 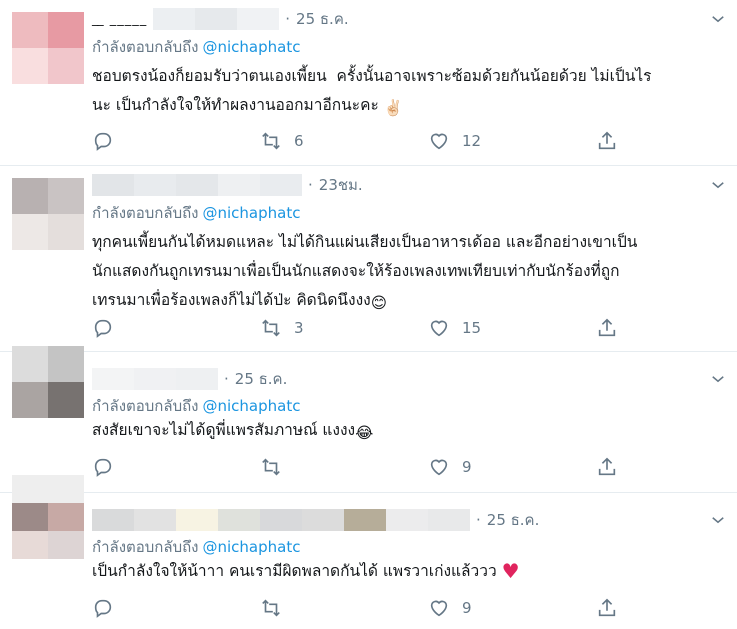 I want to click on like-button: 12, so click(x=512, y=141).